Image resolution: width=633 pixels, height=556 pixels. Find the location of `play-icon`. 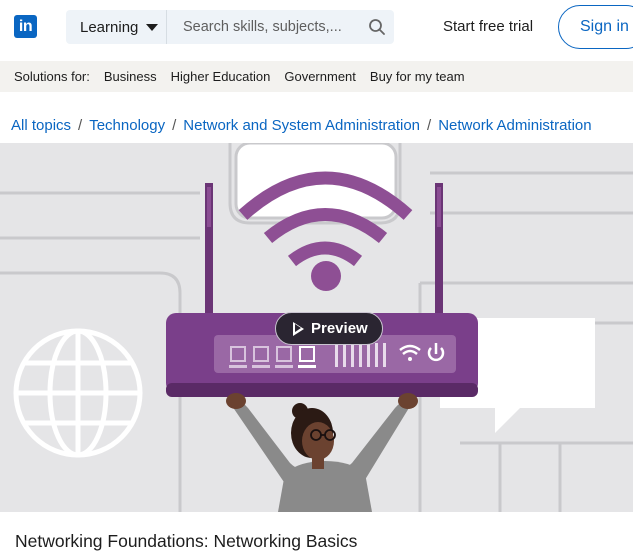

play-icon is located at coordinates (298, 328).